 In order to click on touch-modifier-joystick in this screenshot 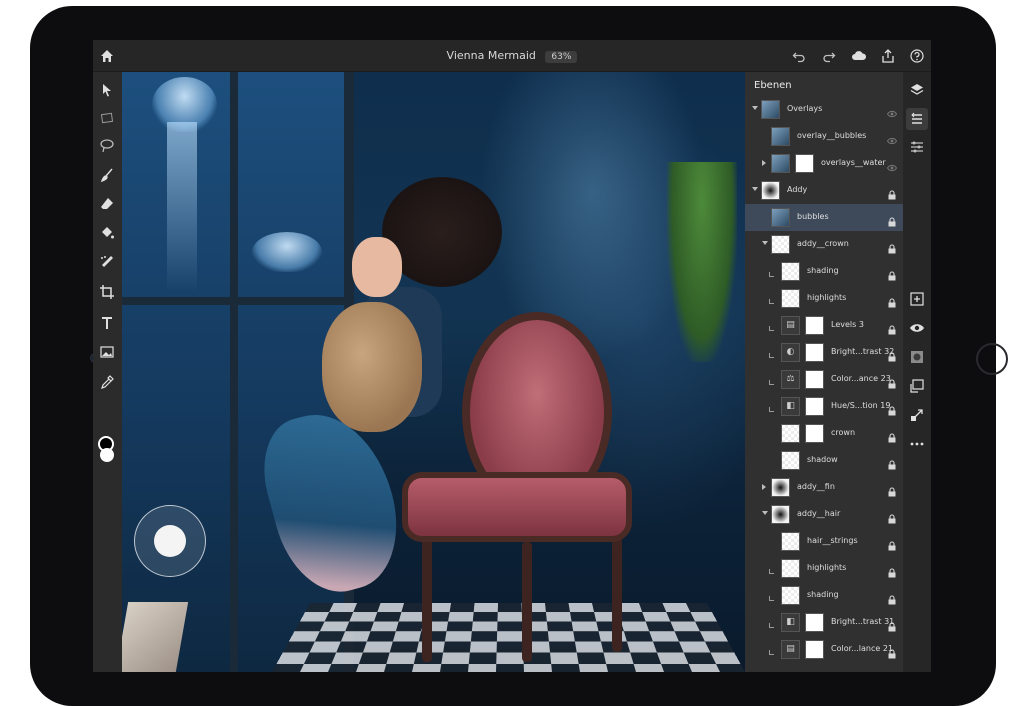, I will do `click(170, 541)`.